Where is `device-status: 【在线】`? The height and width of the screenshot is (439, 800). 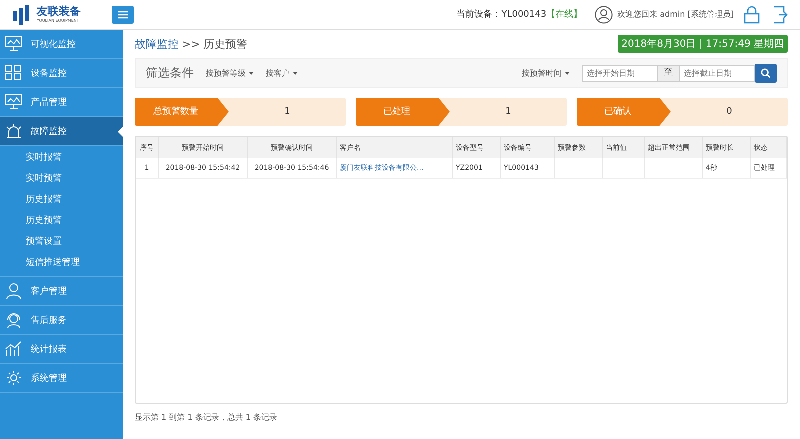
device-status: 【在线】 is located at coordinates (564, 14).